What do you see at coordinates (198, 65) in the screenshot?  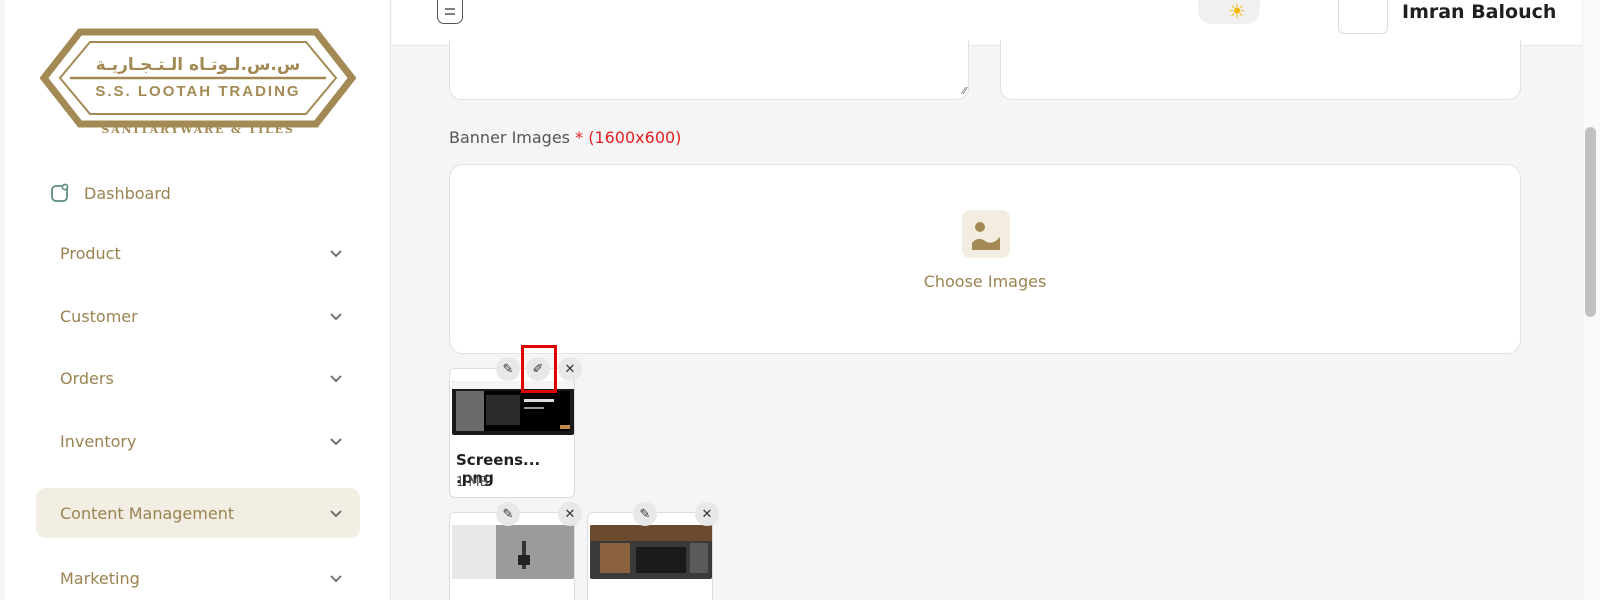 I see `brand-arabic-name: س.س.لـوتـاه الـتـجـاريـة` at bounding box center [198, 65].